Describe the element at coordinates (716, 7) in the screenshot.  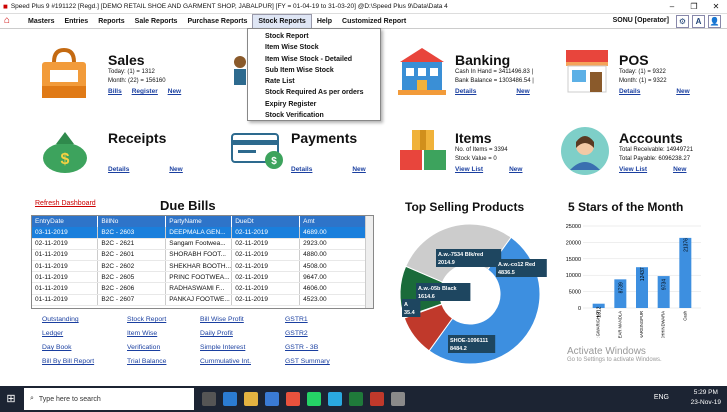
I see `close-button: ✕` at that location.